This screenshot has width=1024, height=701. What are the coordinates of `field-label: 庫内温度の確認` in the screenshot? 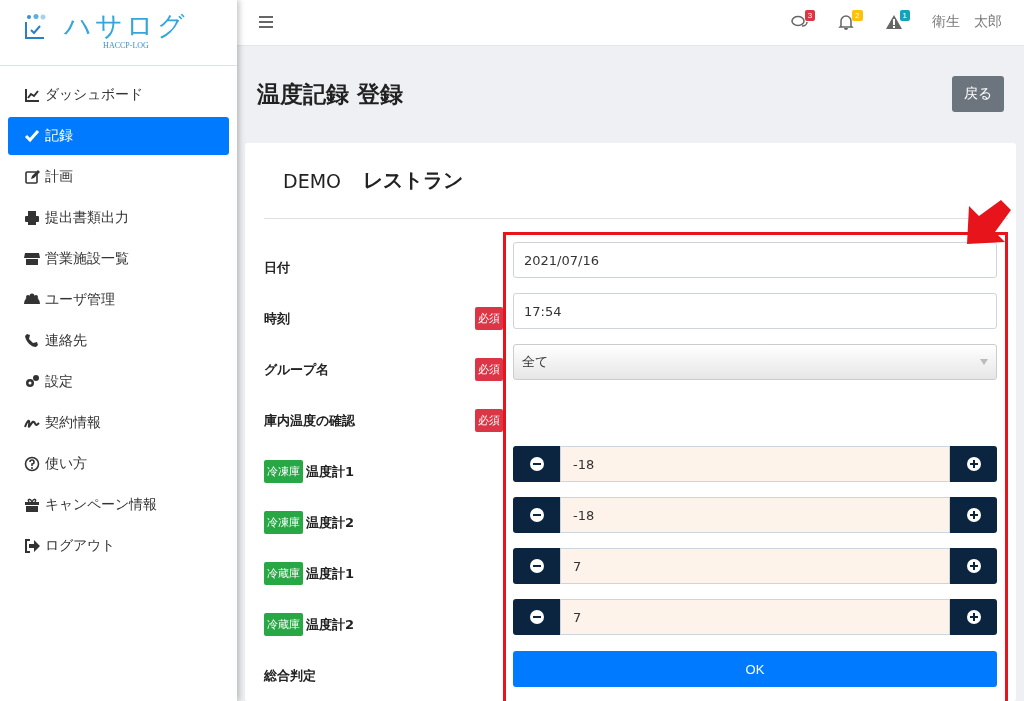 It's located at (309, 420).